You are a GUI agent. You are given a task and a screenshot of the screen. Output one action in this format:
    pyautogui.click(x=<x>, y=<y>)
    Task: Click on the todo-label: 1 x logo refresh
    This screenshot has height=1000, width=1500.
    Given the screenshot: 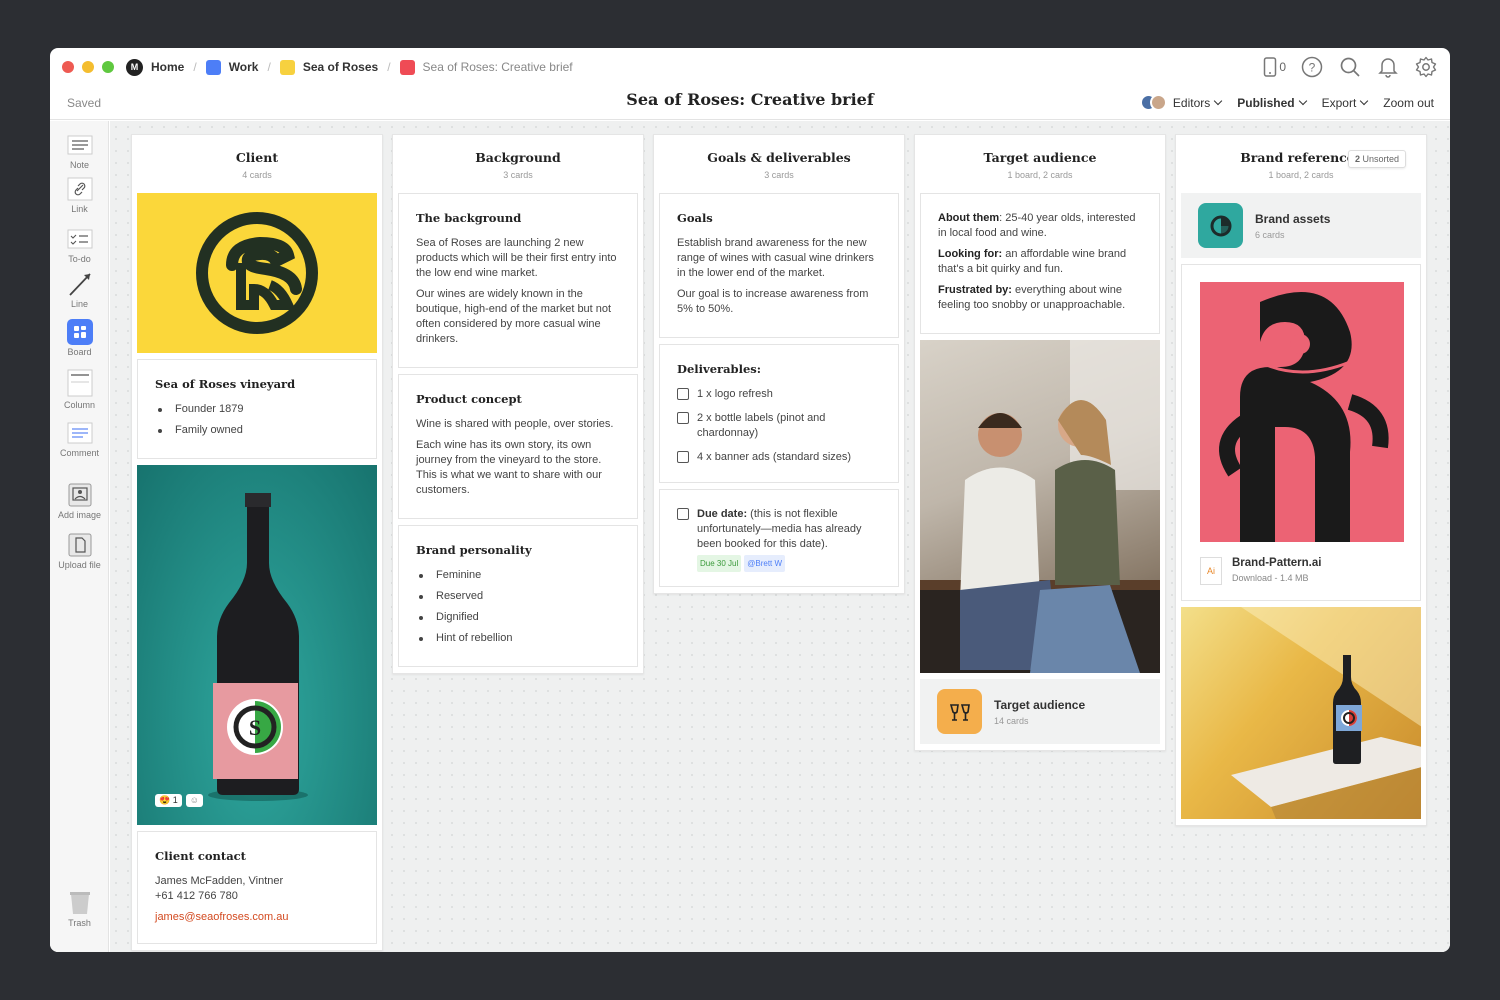 What is the action you would take?
    pyautogui.click(x=735, y=394)
    